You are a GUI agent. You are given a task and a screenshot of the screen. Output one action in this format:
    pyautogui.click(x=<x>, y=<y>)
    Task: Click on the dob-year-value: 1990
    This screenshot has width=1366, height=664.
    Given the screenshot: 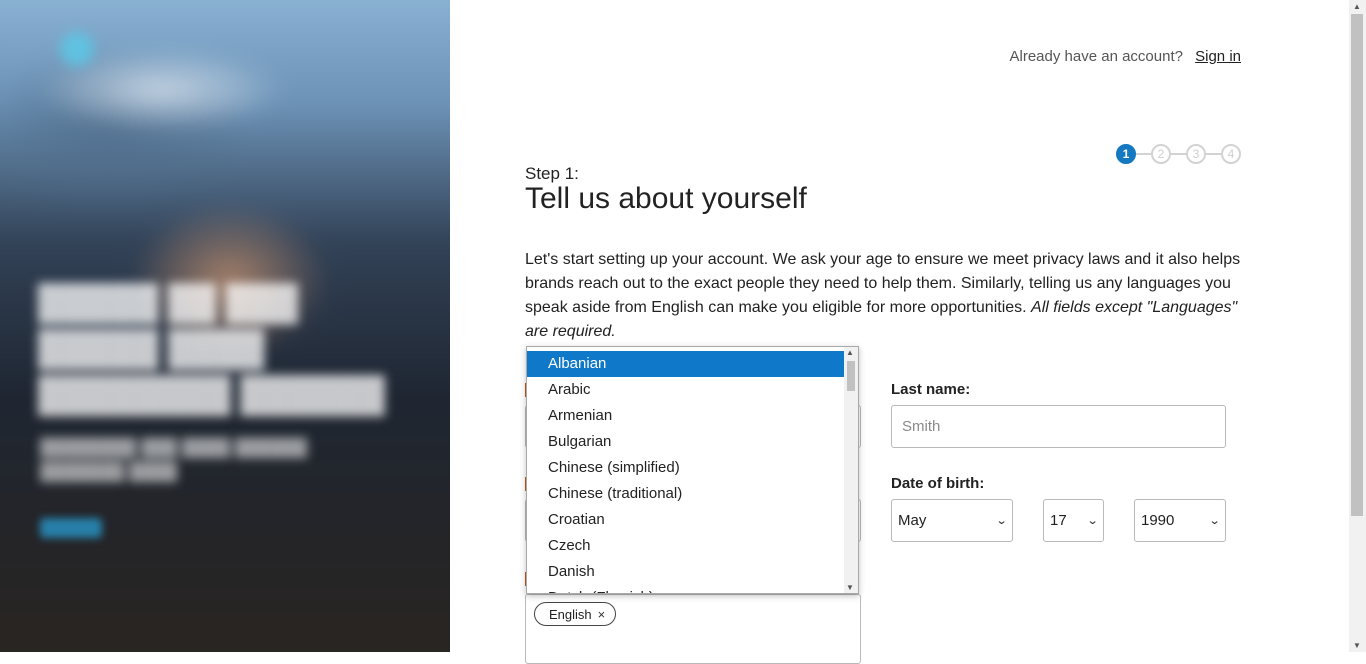 What is the action you would take?
    pyautogui.click(x=1158, y=520)
    